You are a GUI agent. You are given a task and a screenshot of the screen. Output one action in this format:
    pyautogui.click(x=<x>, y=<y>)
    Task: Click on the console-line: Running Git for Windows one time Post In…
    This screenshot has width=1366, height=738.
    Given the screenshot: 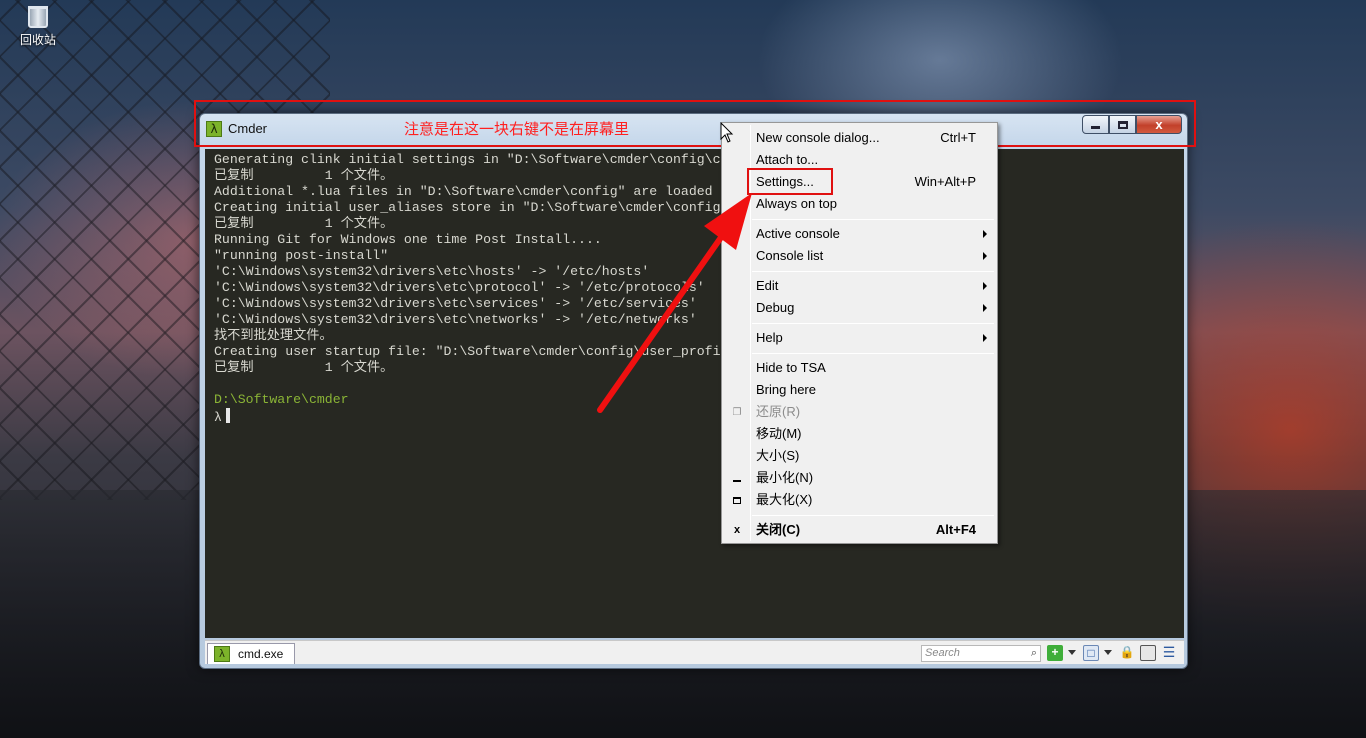 What is the action you would take?
    pyautogui.click(x=408, y=239)
    